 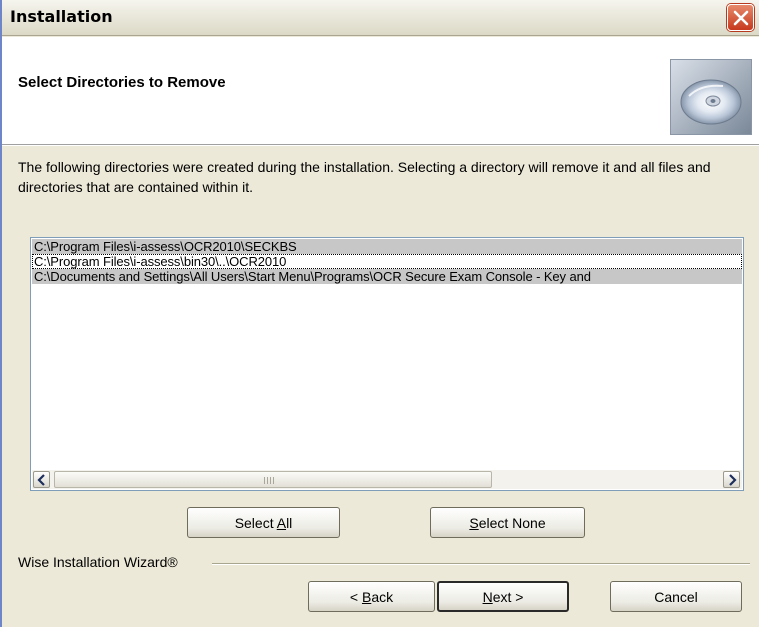 I want to click on chevron-right-icon, so click(x=733, y=480).